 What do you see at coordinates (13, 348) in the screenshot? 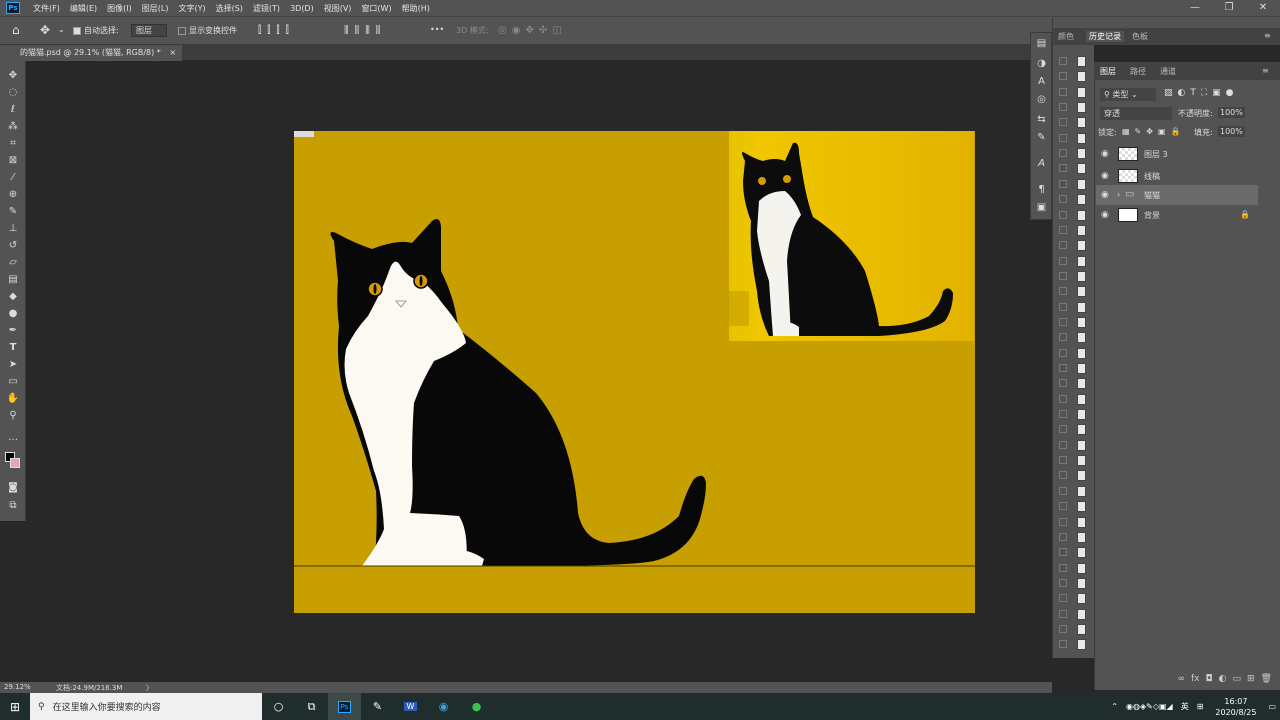
I see `type-tool-icon: T` at bounding box center [13, 348].